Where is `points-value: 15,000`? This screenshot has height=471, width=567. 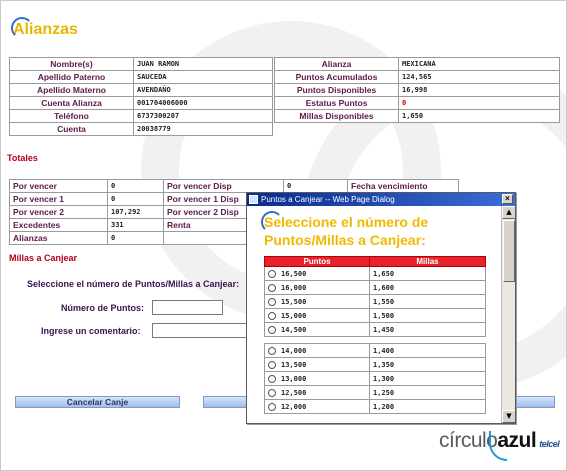
points-value: 15,000 is located at coordinates (294, 315).